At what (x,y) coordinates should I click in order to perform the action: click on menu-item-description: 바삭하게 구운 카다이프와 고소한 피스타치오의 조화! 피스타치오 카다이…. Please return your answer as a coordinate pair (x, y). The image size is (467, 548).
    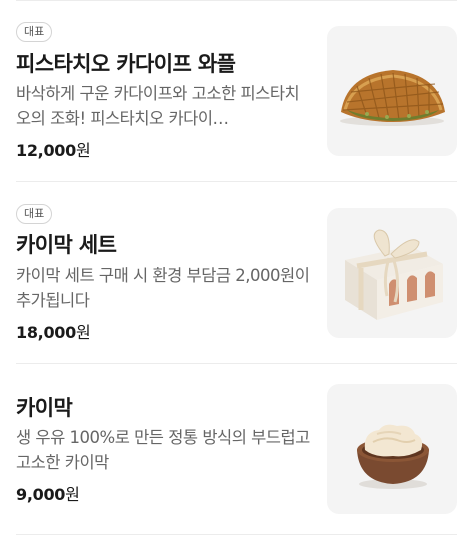
    Looking at the image, I should click on (158, 106).